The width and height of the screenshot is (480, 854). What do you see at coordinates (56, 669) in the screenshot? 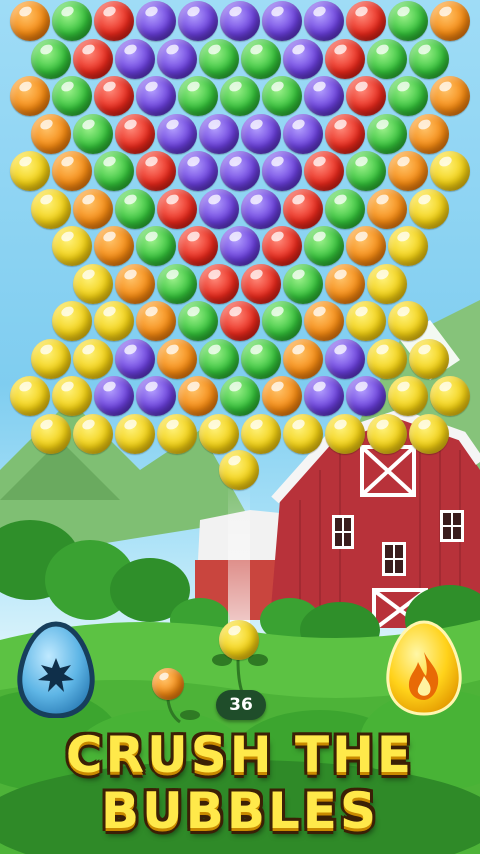
I see `bomb-booster-button` at bounding box center [56, 669].